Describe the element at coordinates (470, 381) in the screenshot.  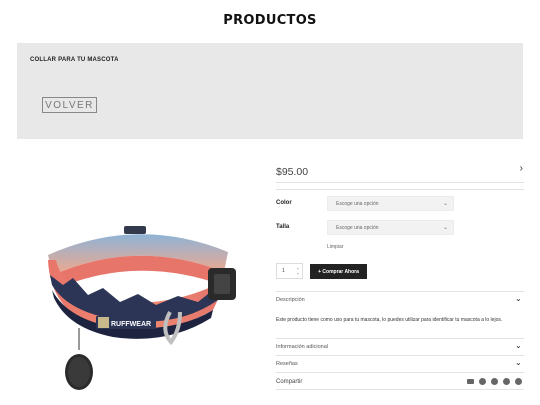
I see `mail-icon` at that location.